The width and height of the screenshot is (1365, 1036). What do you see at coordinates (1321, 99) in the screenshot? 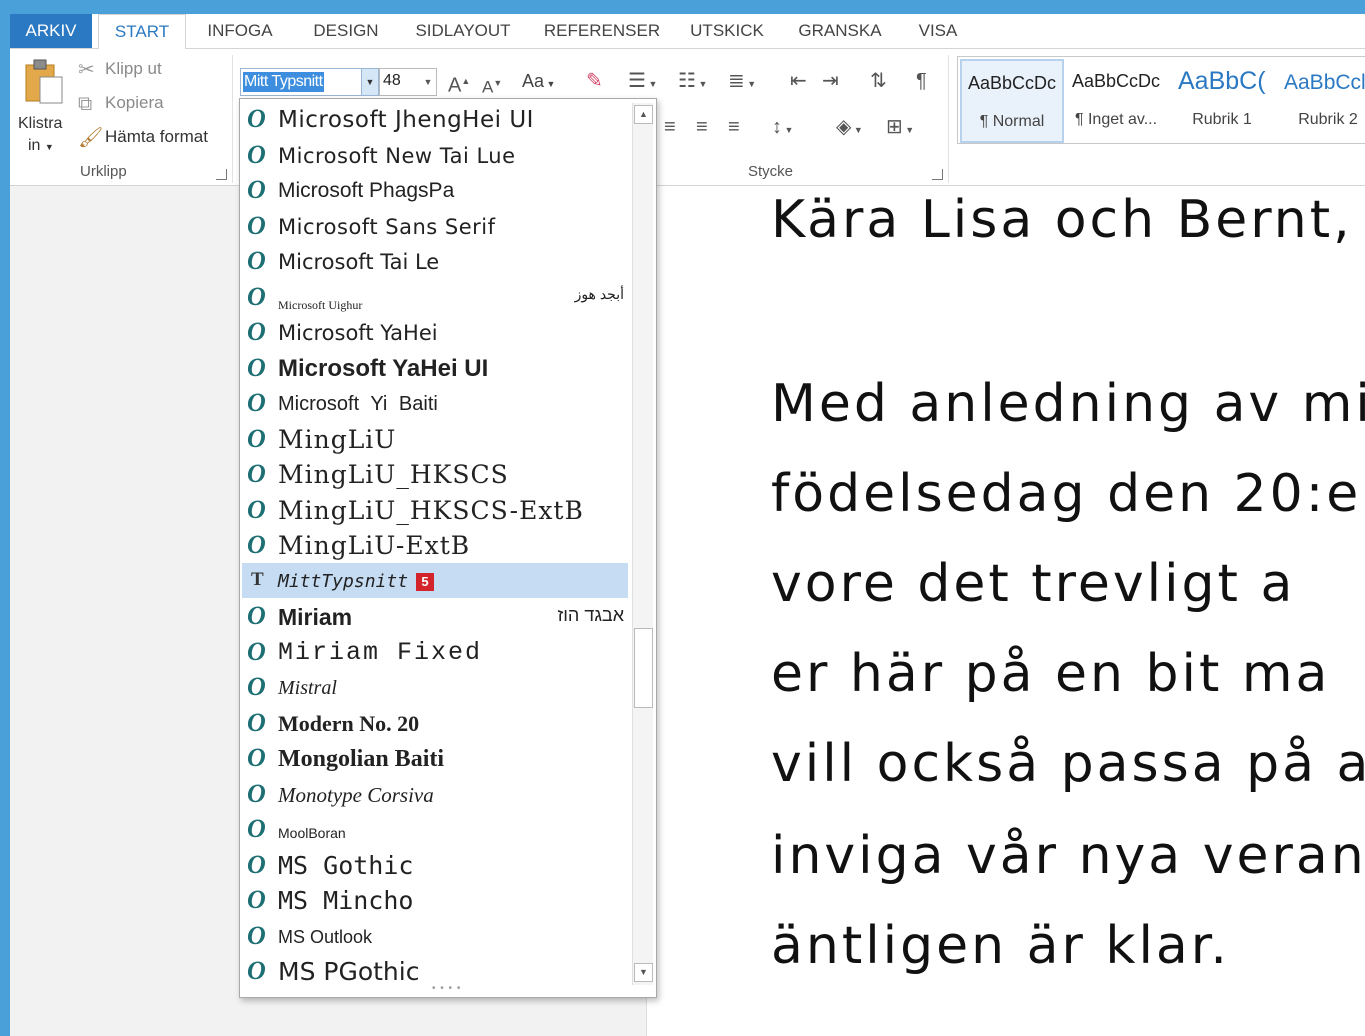
I see `style-heading-2: AaBbCcl Rubrik 2` at bounding box center [1321, 99].